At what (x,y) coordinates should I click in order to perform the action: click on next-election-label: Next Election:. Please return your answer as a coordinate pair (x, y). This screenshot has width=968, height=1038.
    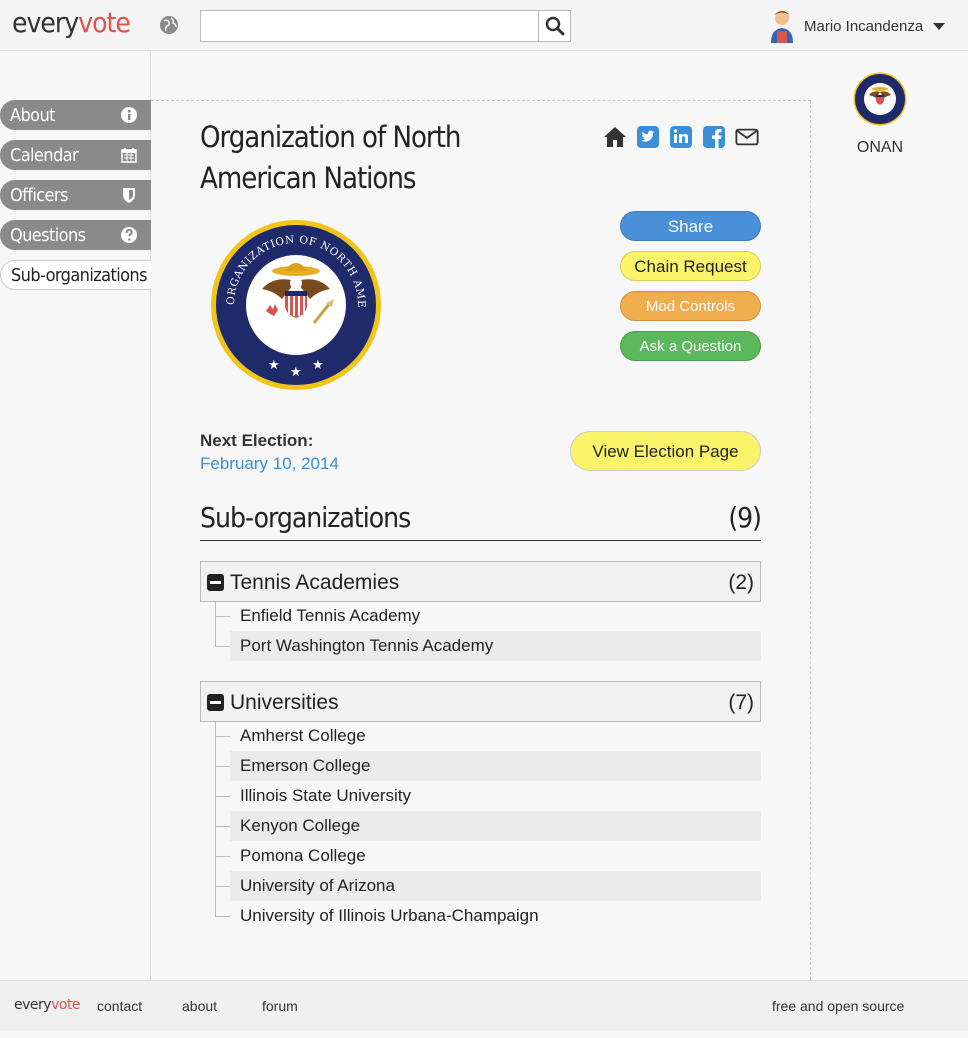
    Looking at the image, I should click on (257, 440).